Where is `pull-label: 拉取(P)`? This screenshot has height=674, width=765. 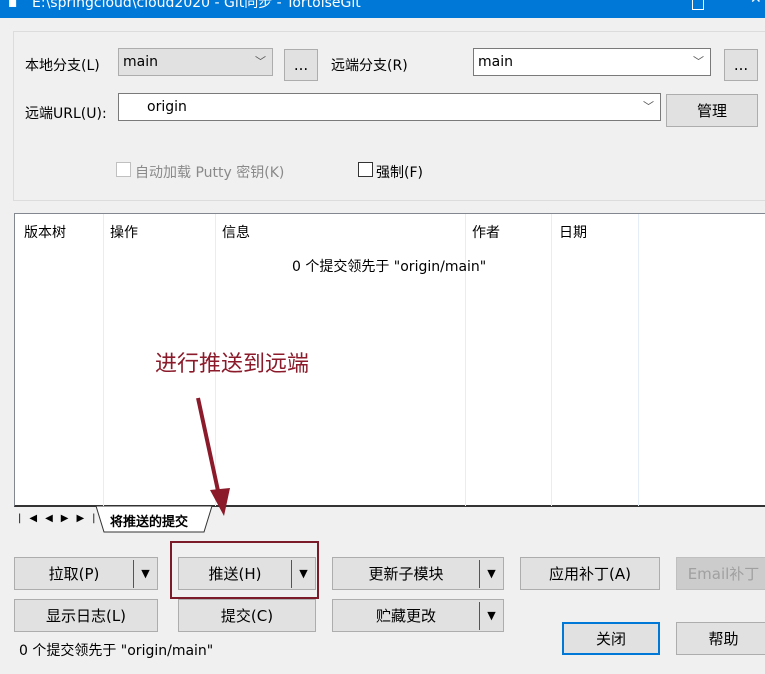
pull-label: 拉取(P) is located at coordinates (74, 574).